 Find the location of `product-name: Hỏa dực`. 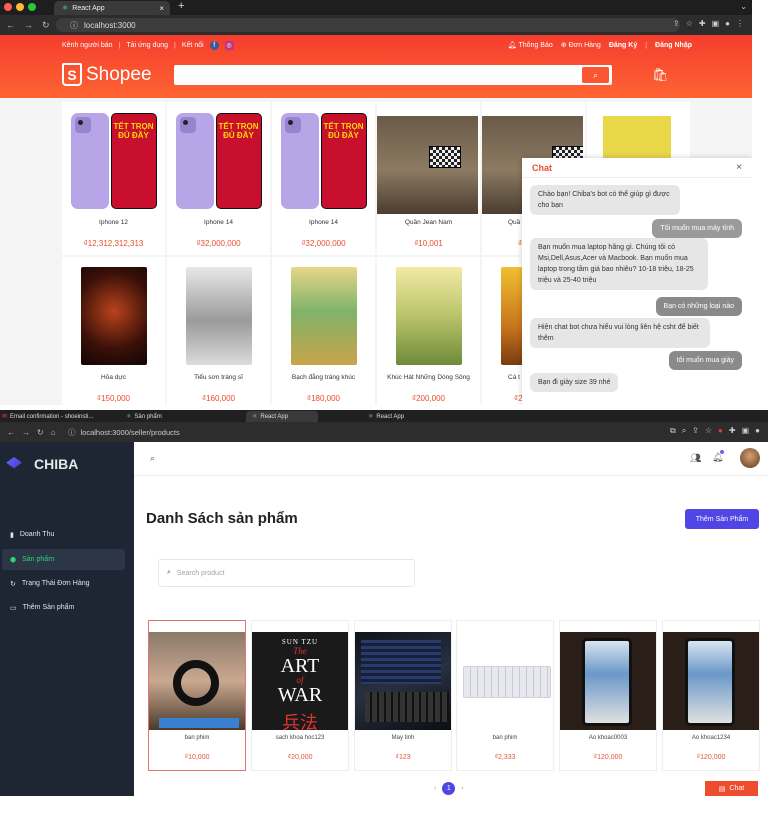

product-name: Hỏa dực is located at coordinates (113, 377).